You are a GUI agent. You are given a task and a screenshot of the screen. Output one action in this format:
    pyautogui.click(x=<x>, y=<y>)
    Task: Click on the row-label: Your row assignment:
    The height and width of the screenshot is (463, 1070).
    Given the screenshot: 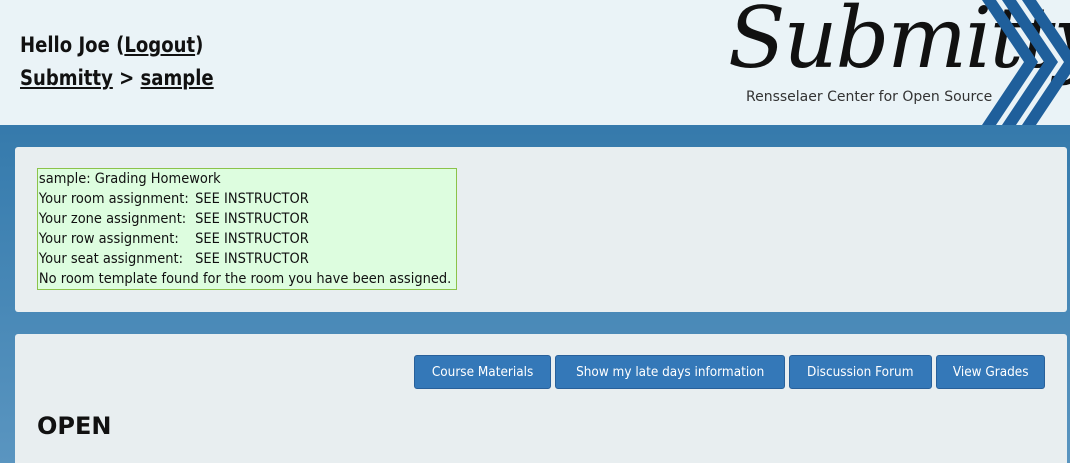 What is the action you would take?
    pyautogui.click(x=108, y=239)
    